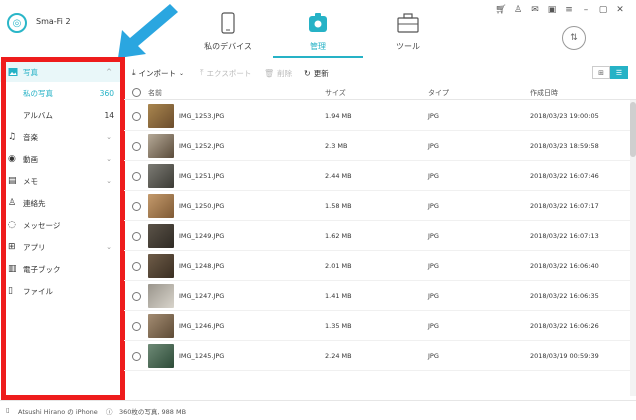 The width and height of the screenshot is (636, 420). I want to click on column-header-size: サイズ, so click(335, 93).